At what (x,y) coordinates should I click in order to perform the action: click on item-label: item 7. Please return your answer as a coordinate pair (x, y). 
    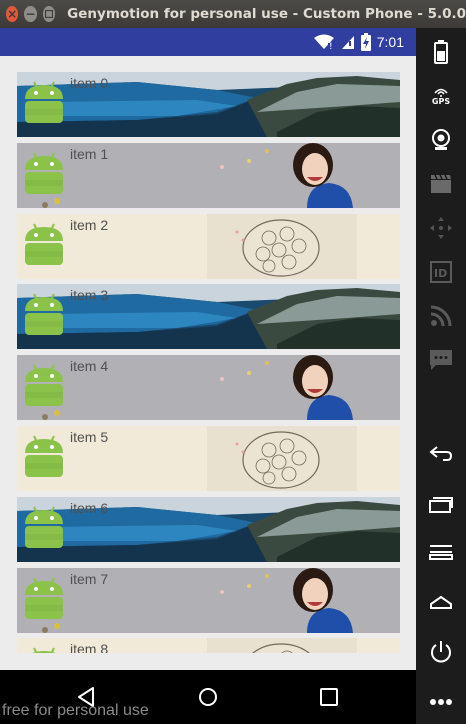
    Looking at the image, I should click on (89, 579).